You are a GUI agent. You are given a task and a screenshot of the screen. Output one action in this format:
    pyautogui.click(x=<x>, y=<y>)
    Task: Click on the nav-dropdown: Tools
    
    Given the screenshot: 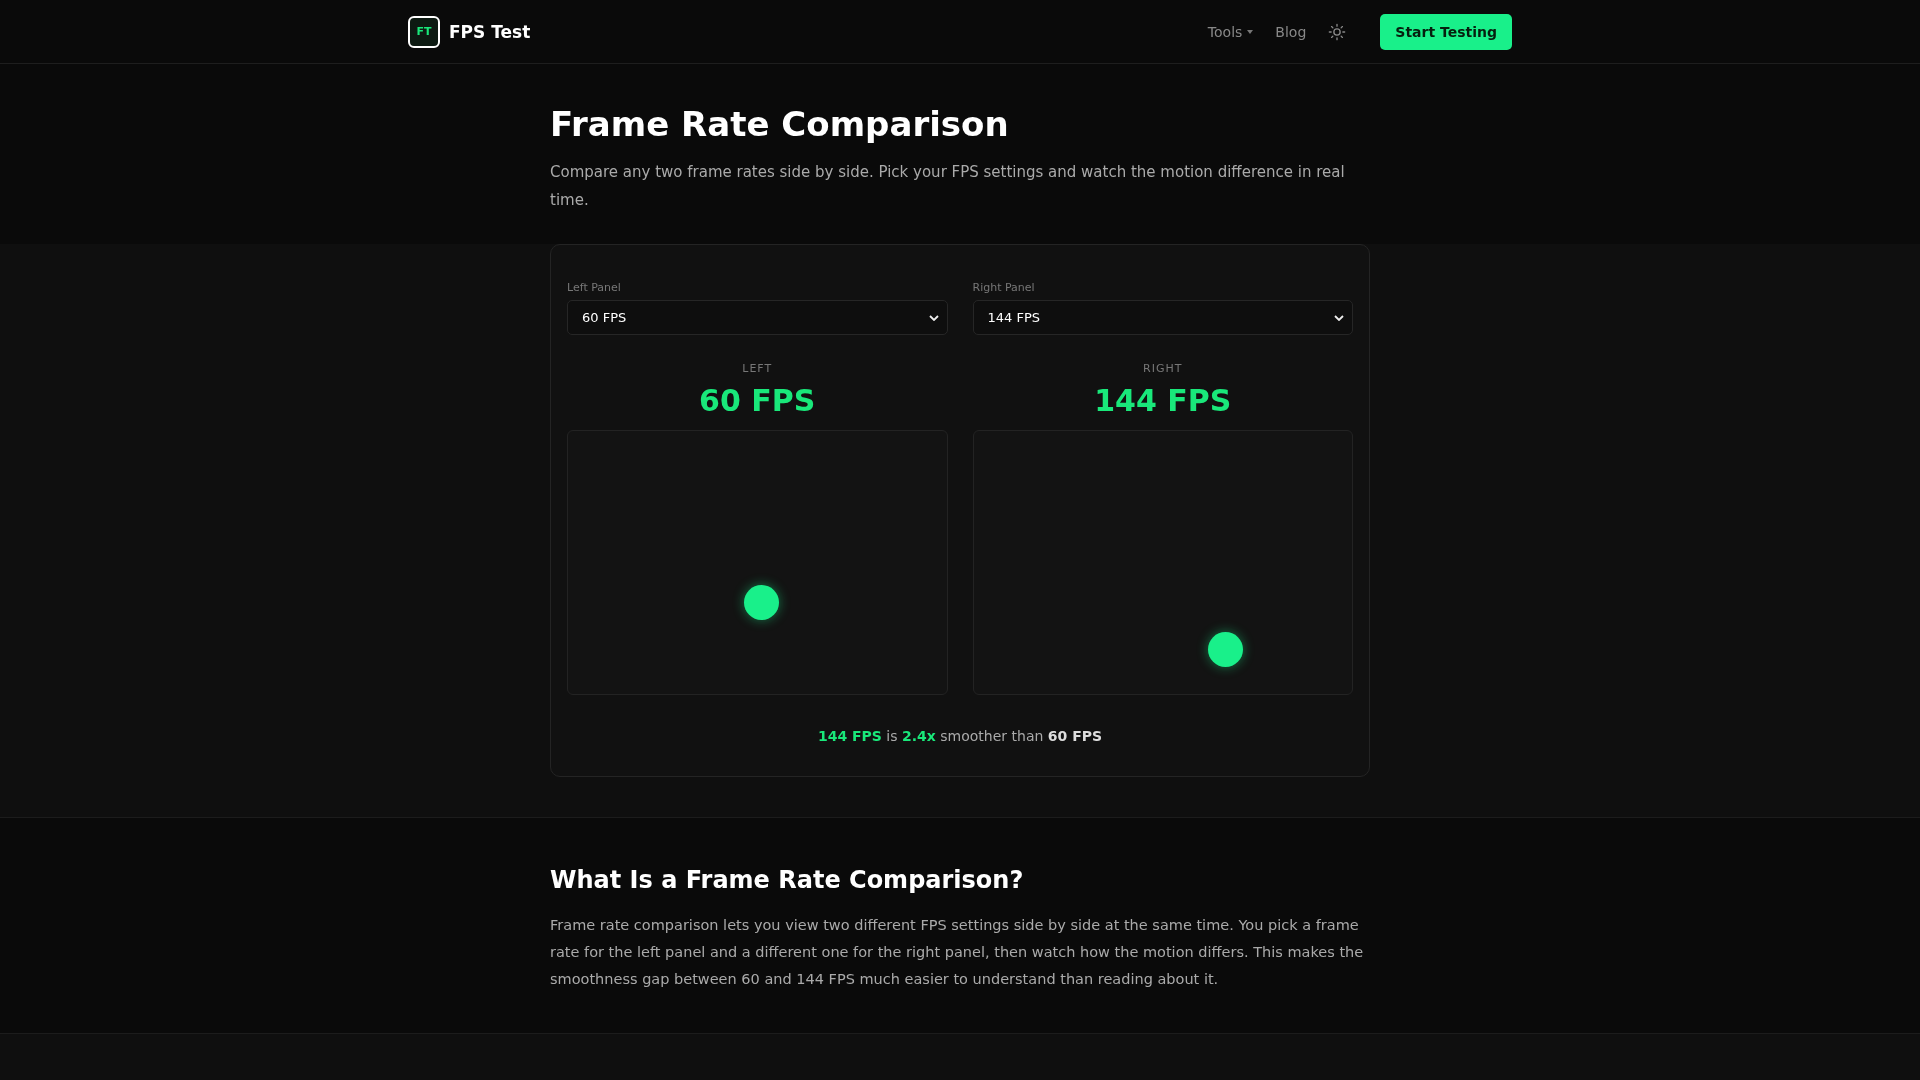 What is the action you would take?
    pyautogui.click(x=1230, y=31)
    